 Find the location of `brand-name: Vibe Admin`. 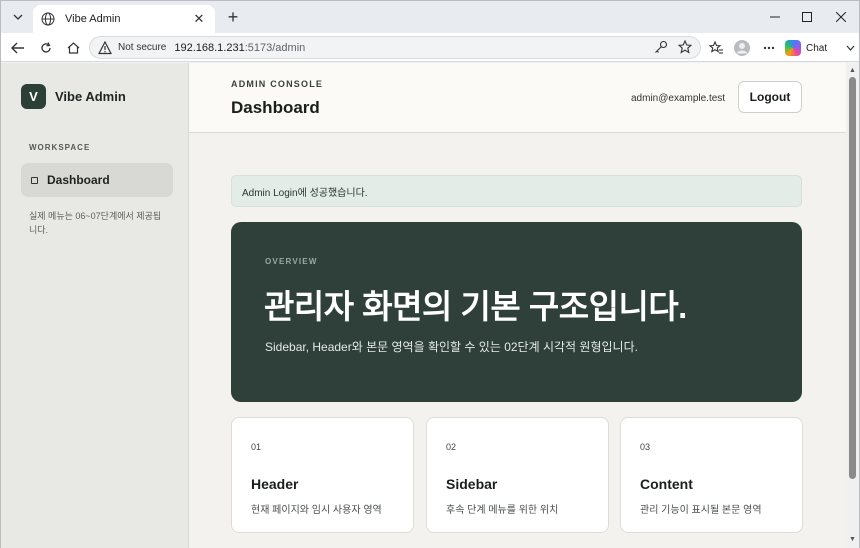

brand-name: Vibe Admin is located at coordinates (90, 96).